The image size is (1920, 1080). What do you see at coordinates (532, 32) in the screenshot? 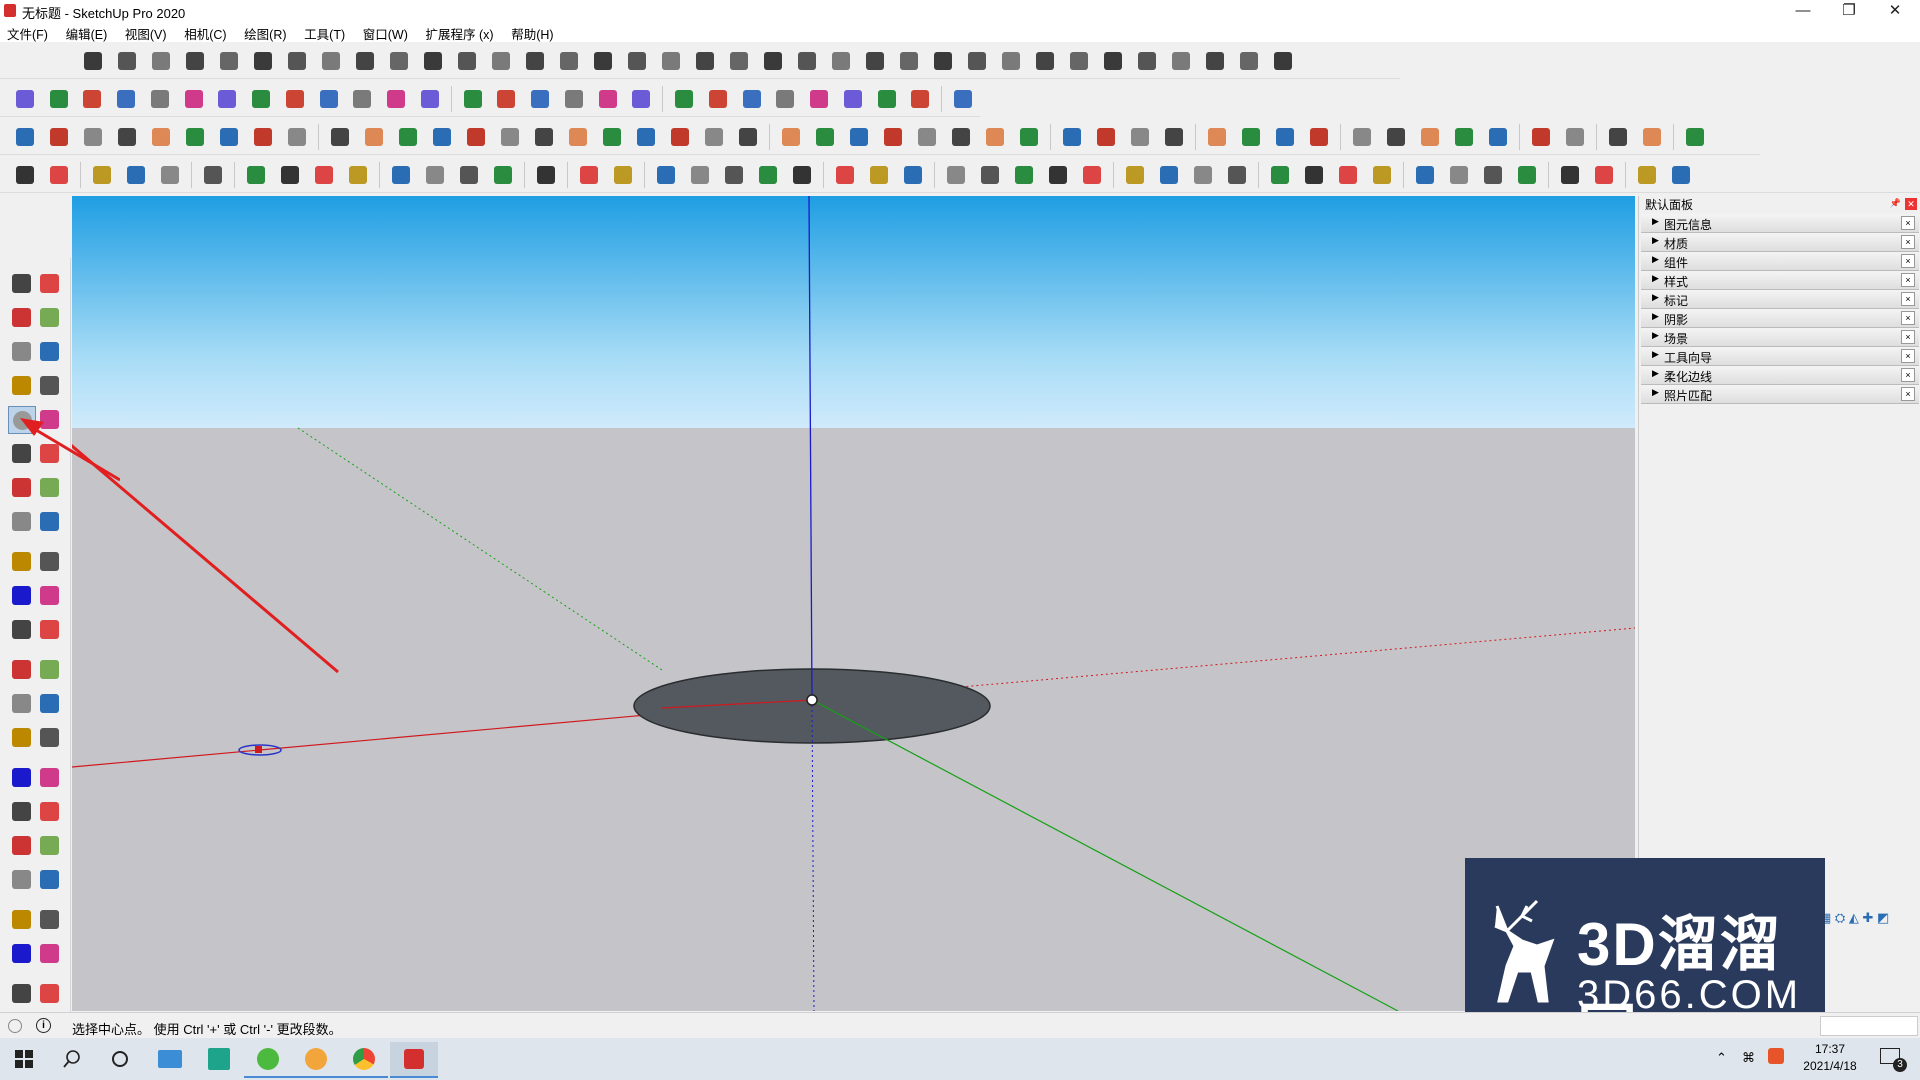
I see `menu-help: 帮助(H)` at bounding box center [532, 32].